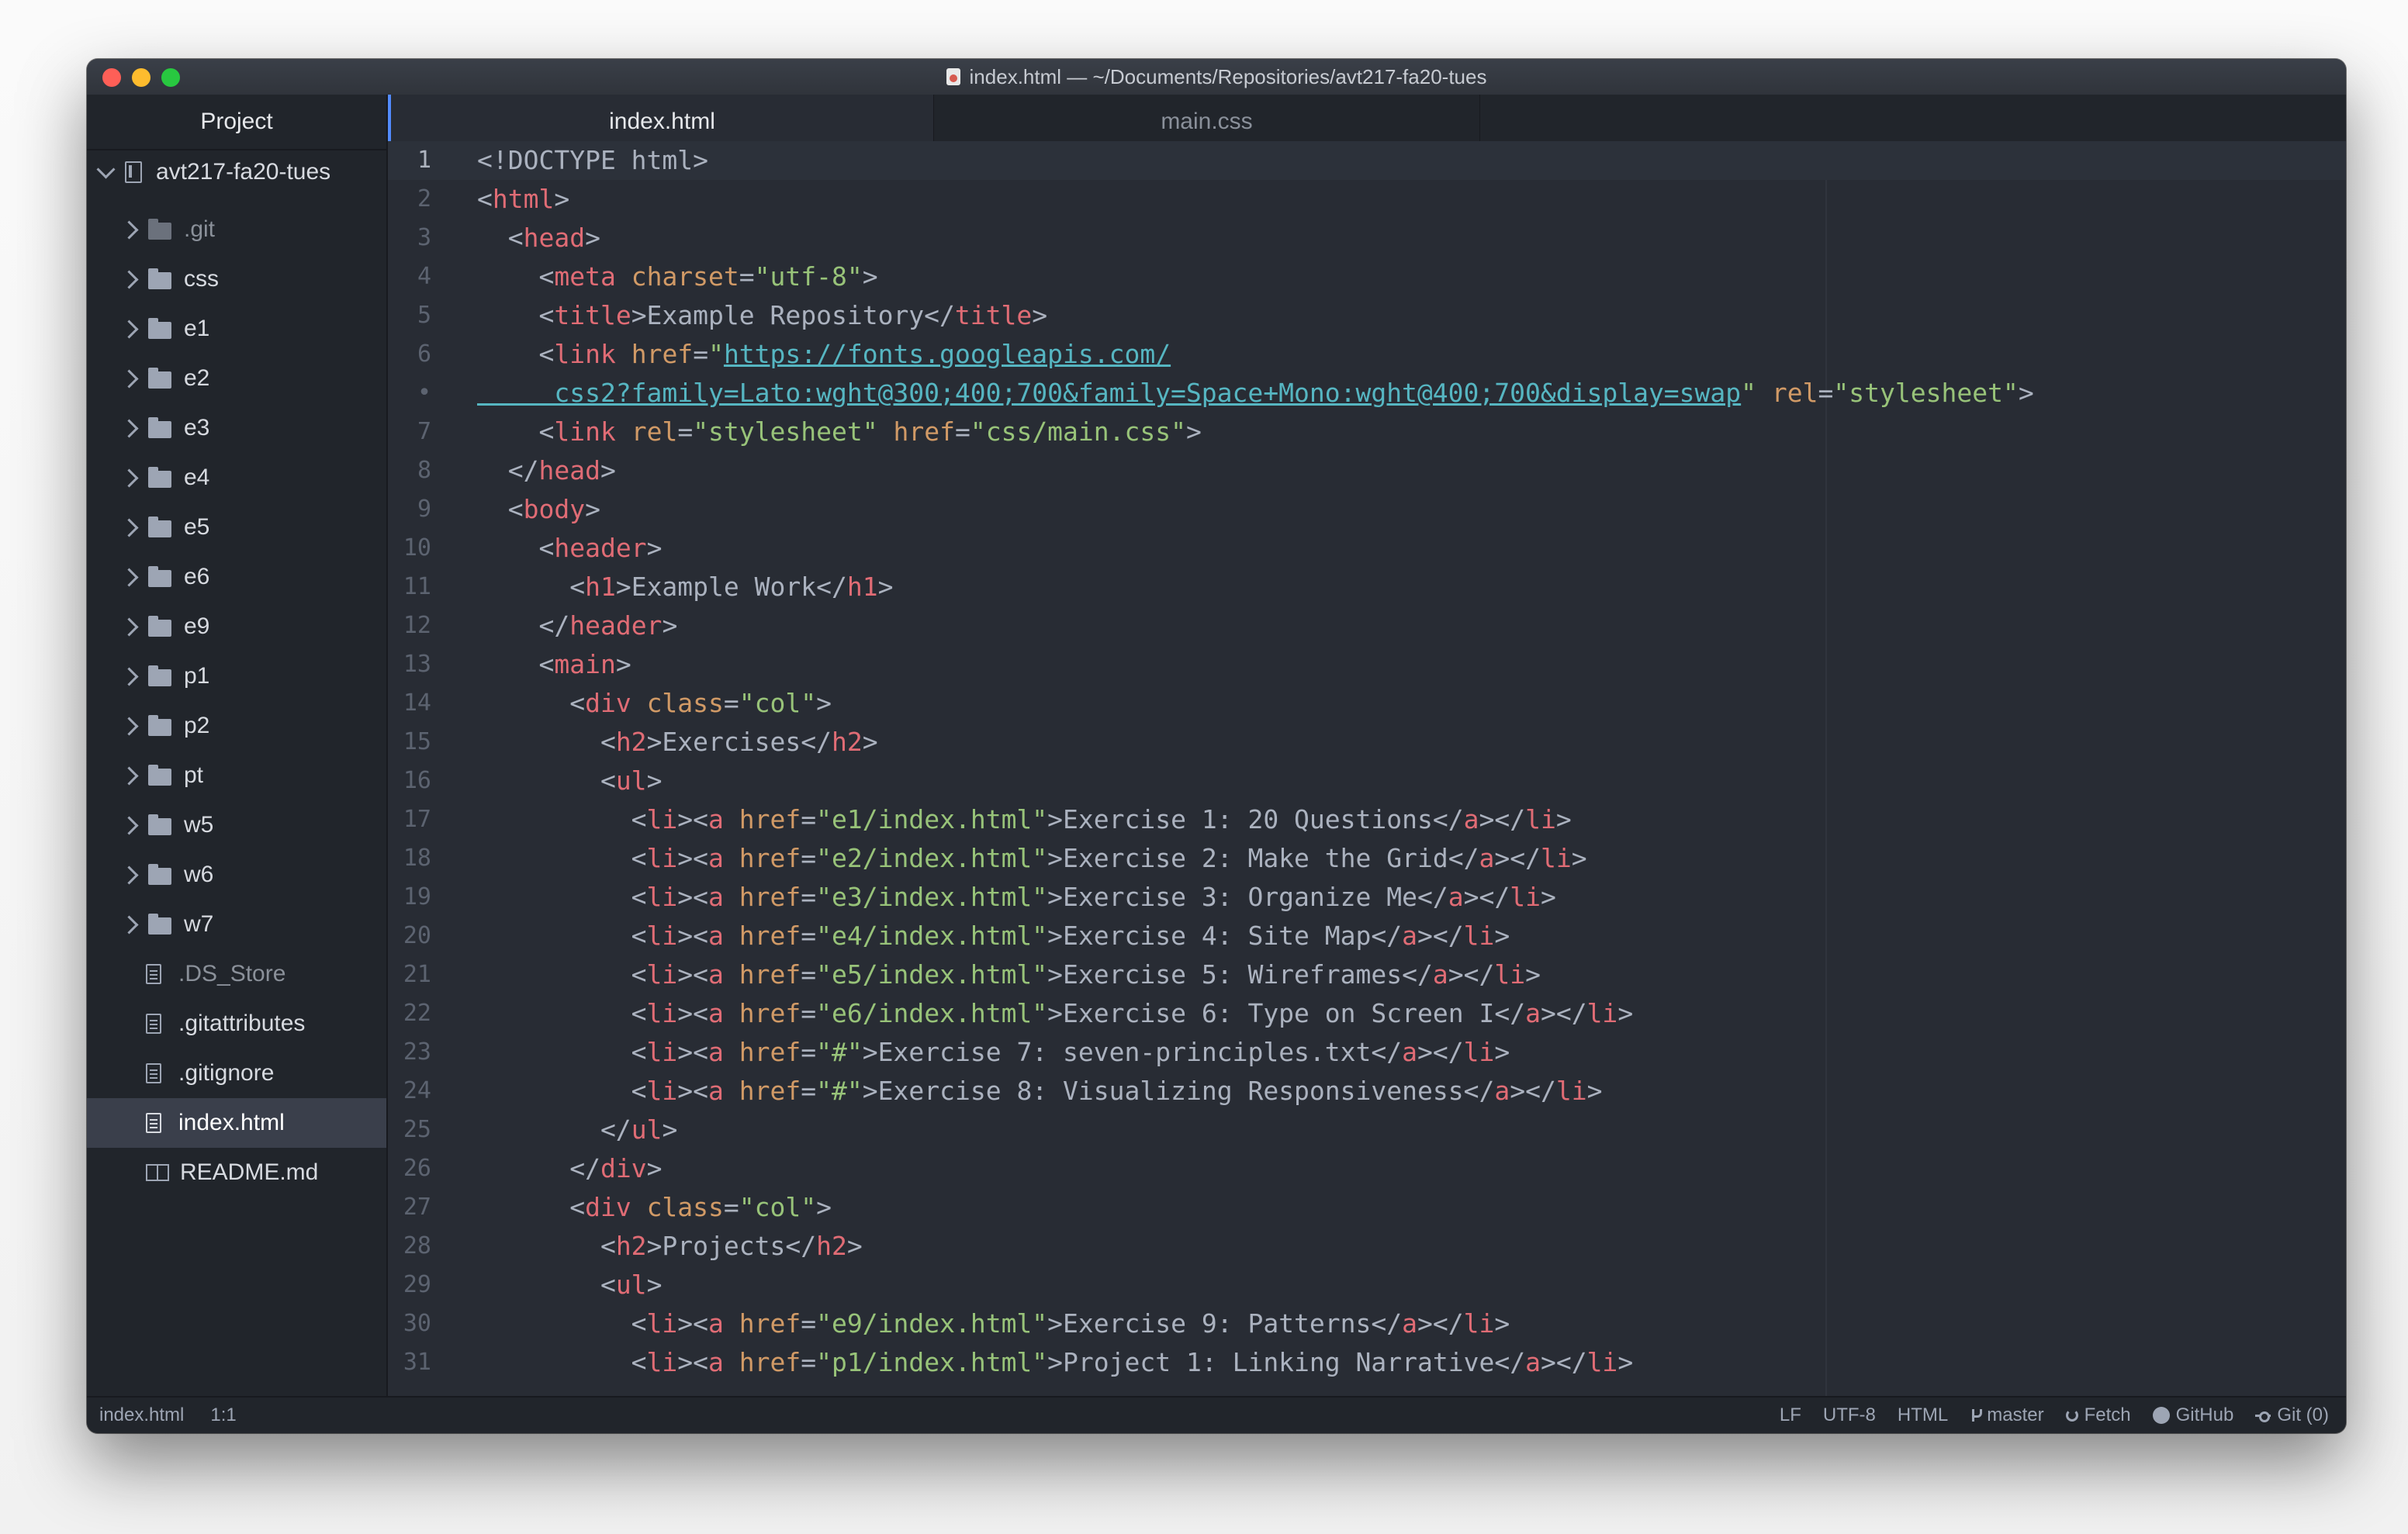 This screenshot has width=2408, height=1534. I want to click on status-fetch: Fetch, so click(2098, 1415).